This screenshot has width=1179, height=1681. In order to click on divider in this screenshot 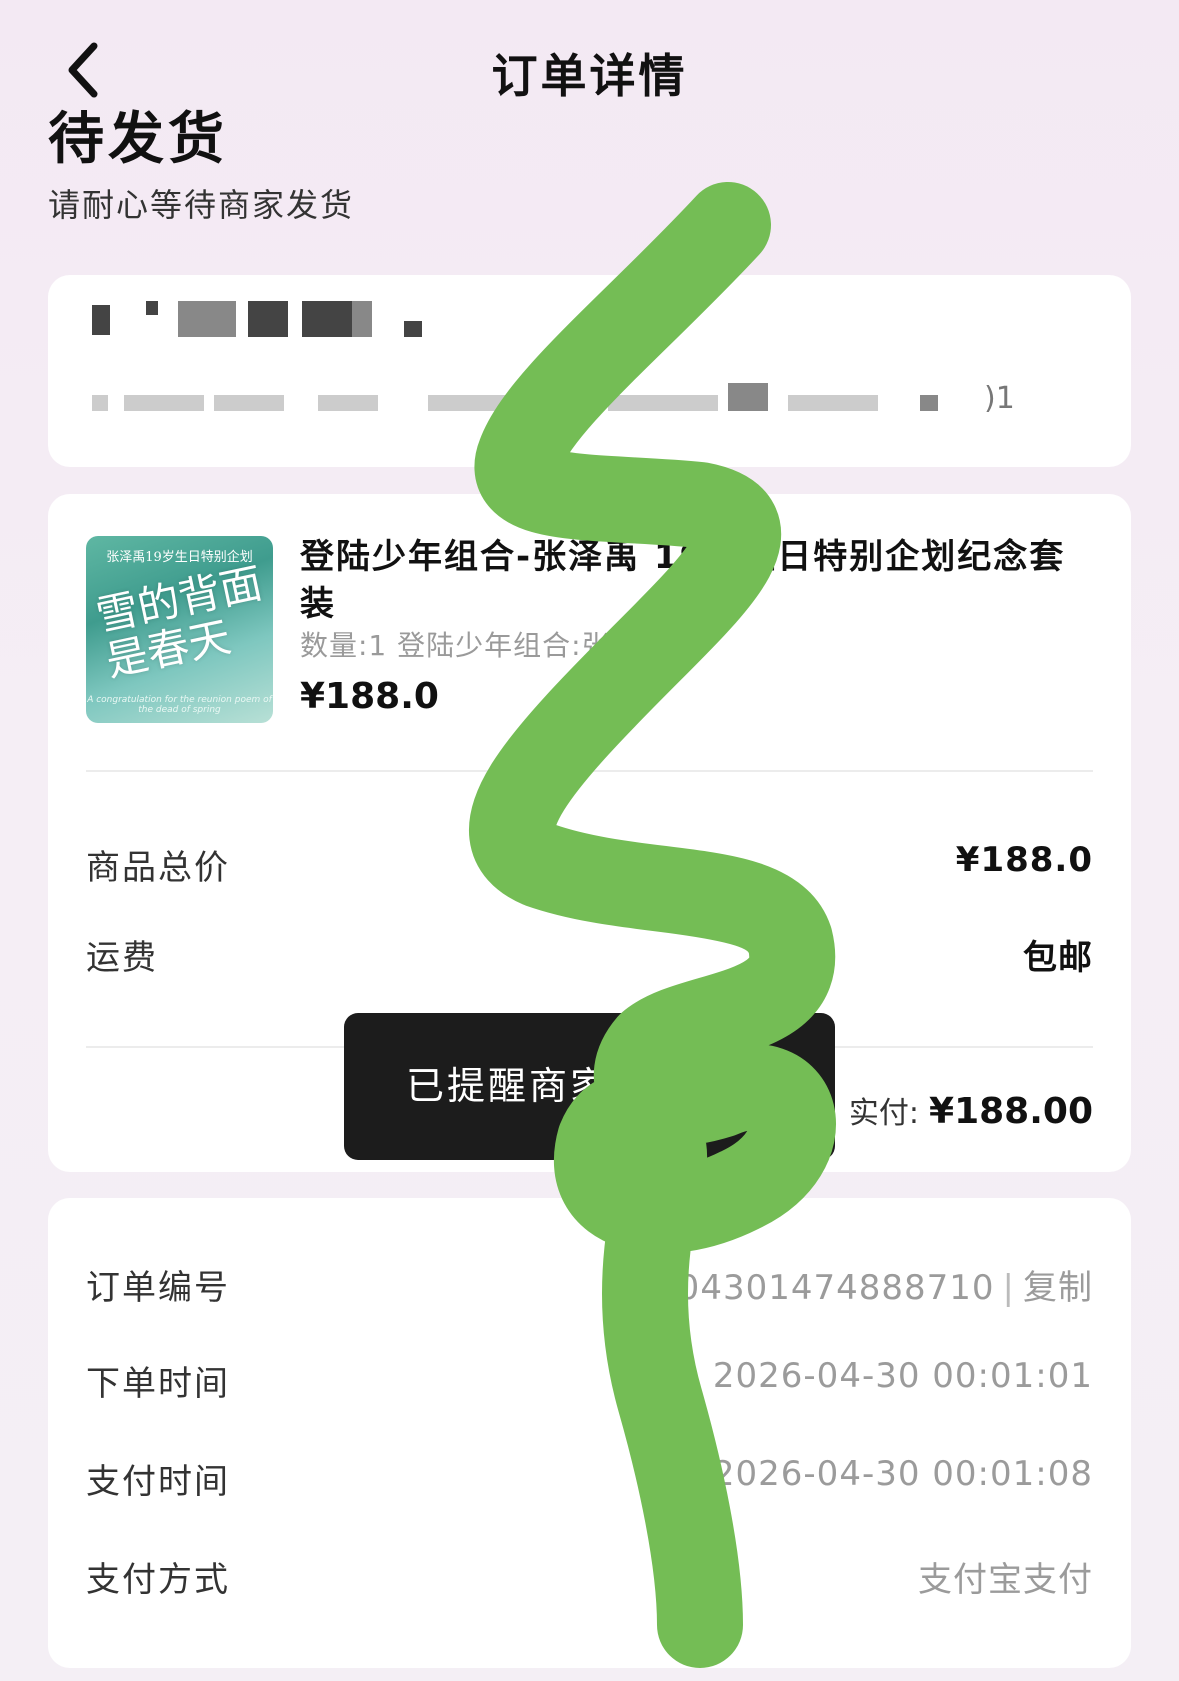, I will do `click(589, 771)`.